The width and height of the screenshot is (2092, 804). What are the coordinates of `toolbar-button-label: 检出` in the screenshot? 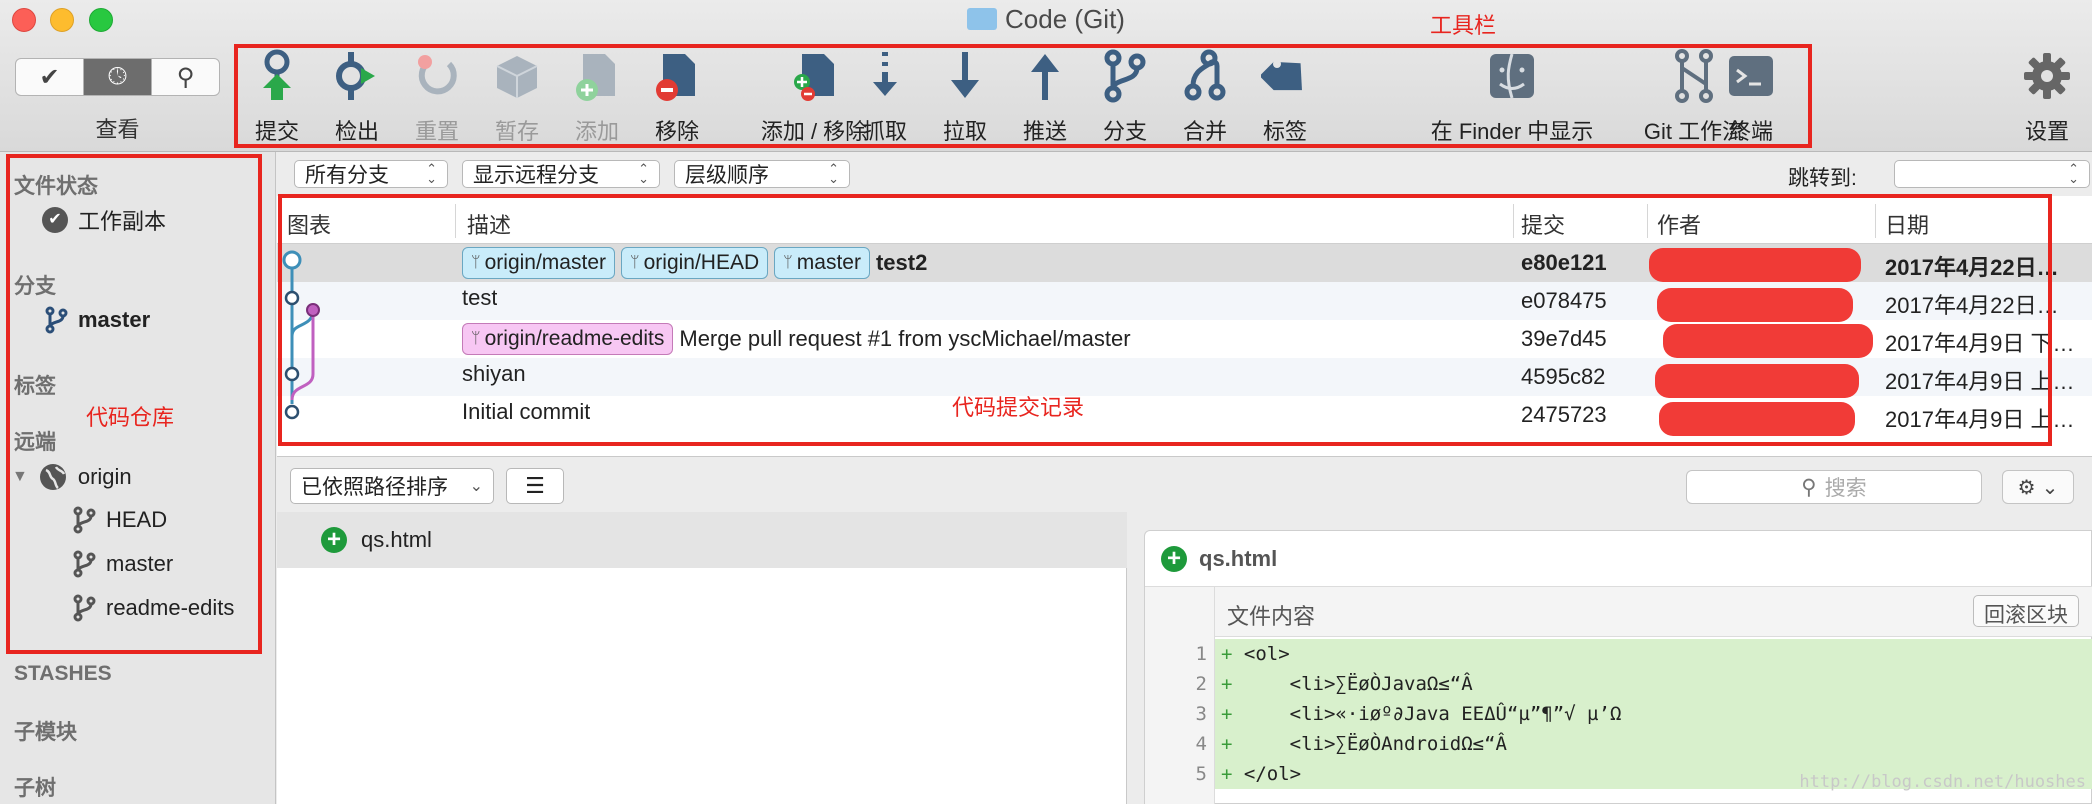 It's located at (356, 131).